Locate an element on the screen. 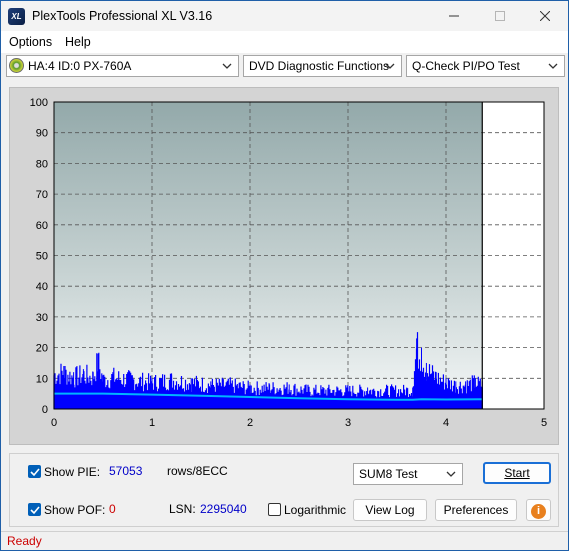 This screenshot has width=569, height=551. y-tick-label: 60 is located at coordinates (42, 226).